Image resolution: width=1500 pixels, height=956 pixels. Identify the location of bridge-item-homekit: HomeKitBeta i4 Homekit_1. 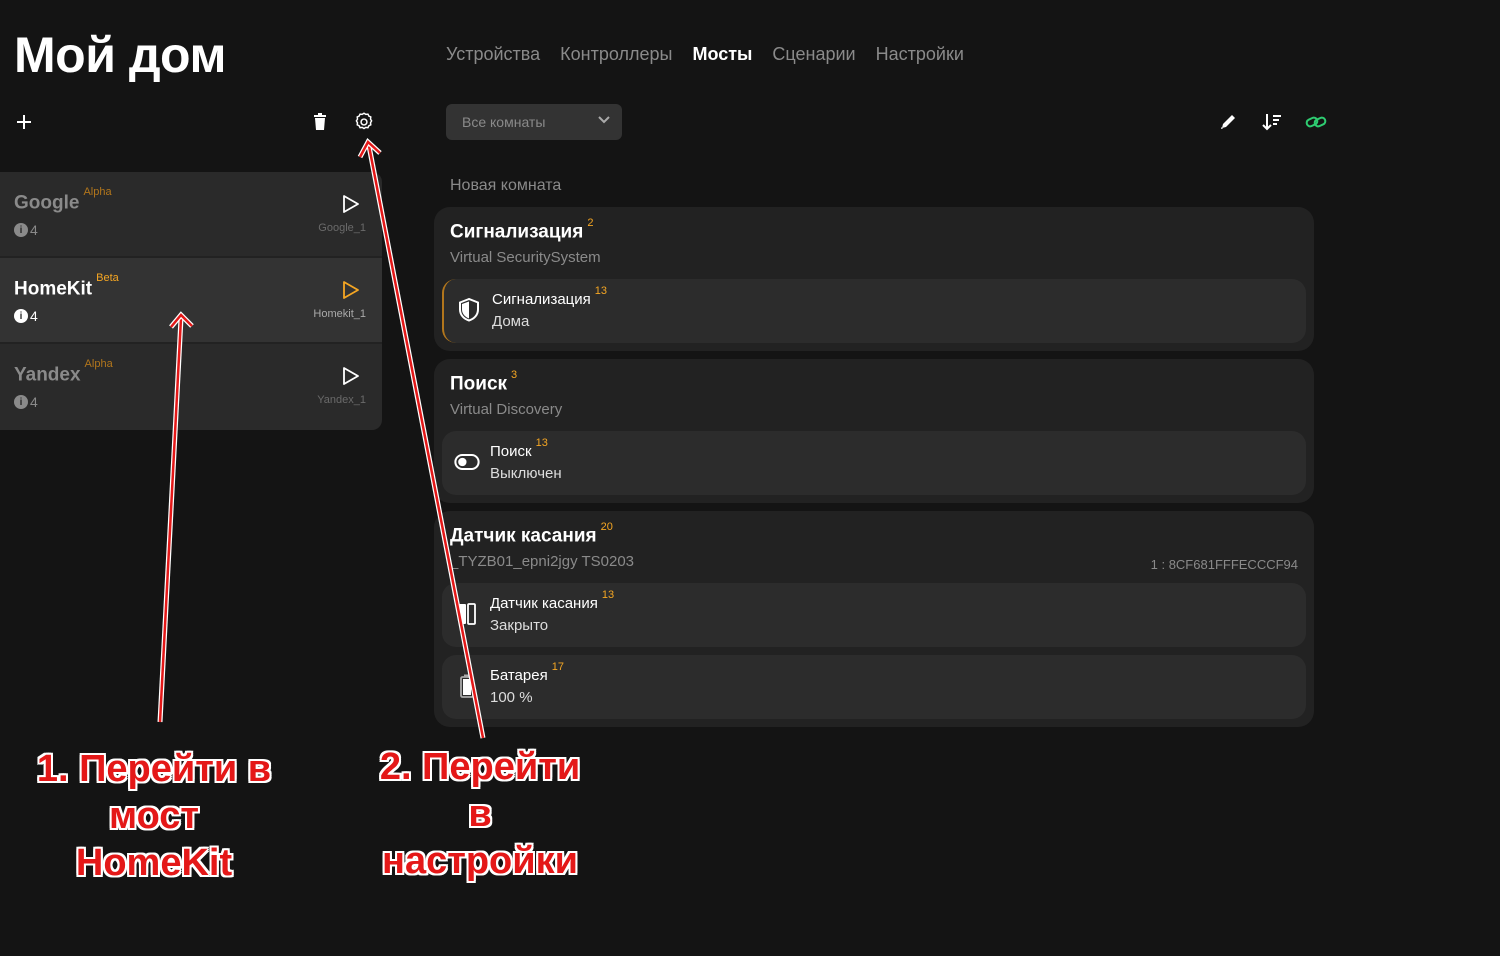
(191, 301).